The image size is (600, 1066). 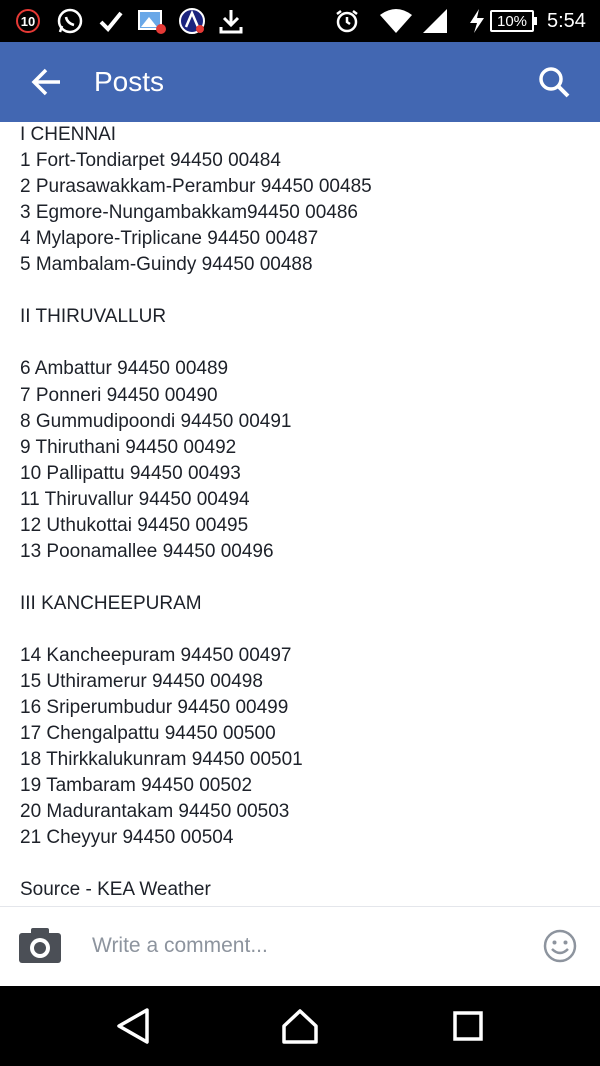 I want to click on battery-indicator: 10%, so click(x=513, y=21).